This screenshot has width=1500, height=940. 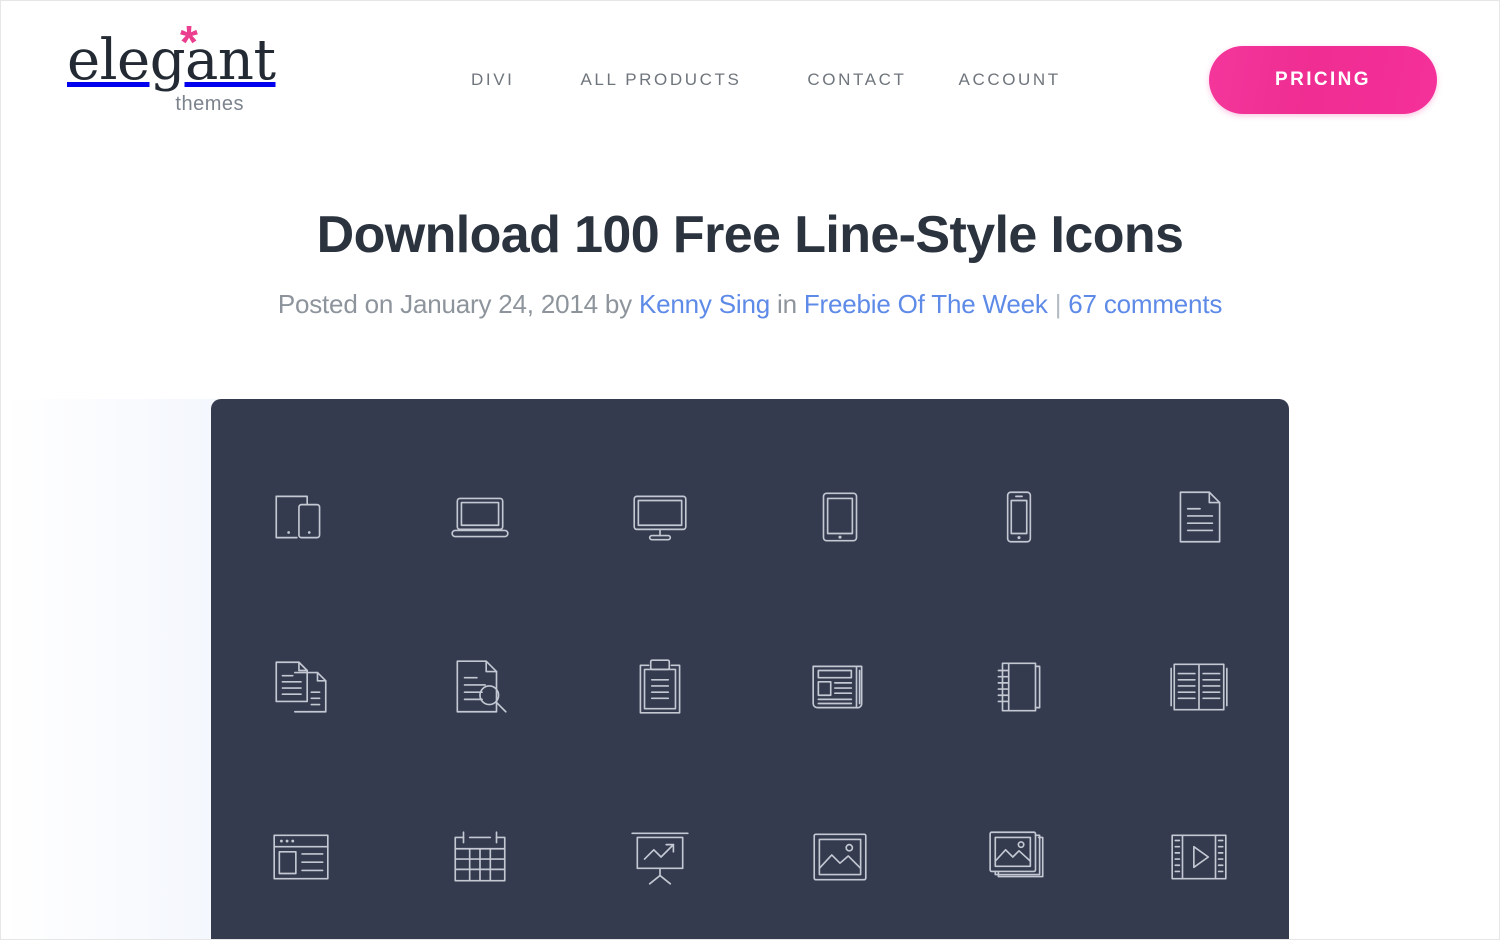 What do you see at coordinates (492, 80) in the screenshot?
I see `nav-item-divi: DIVI` at bounding box center [492, 80].